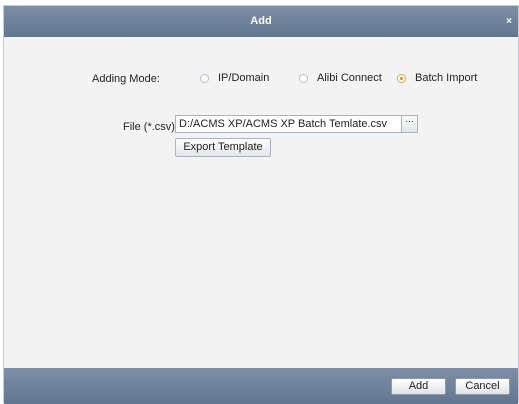 The width and height of the screenshot is (519, 404). I want to click on cancel-button: Cancel, so click(482, 386).